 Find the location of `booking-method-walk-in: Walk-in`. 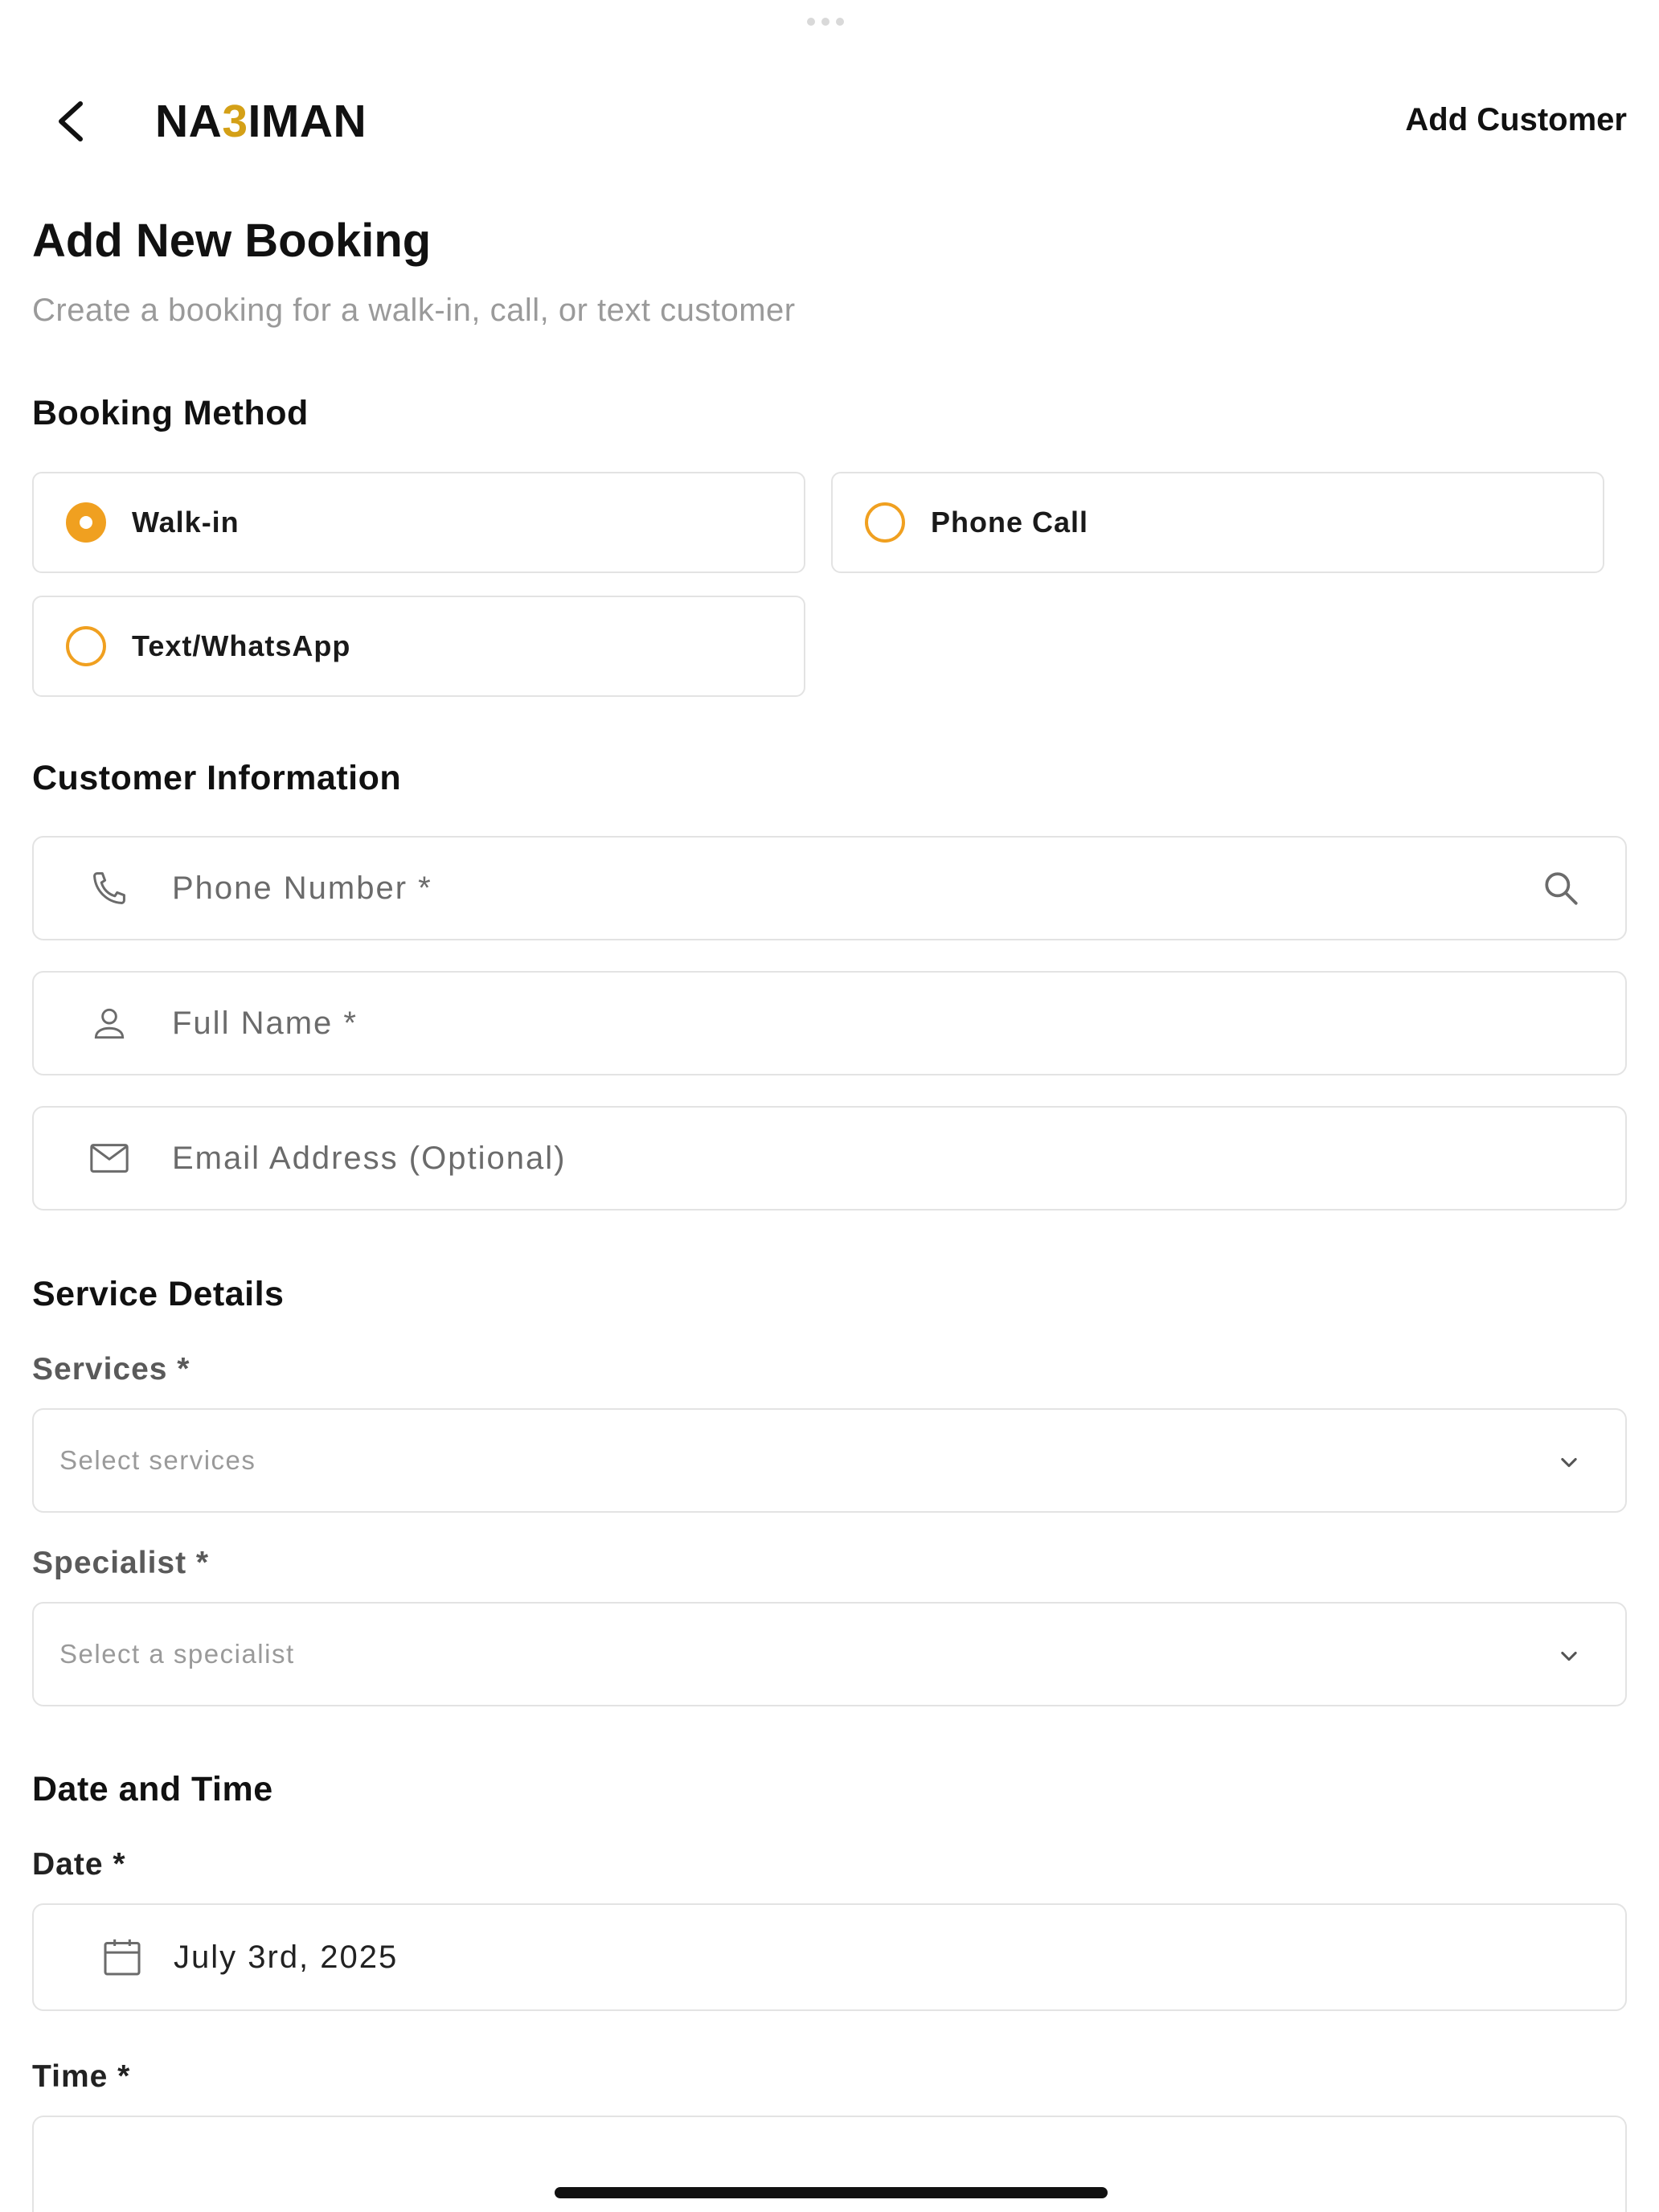

booking-method-walk-in: Walk-in is located at coordinates (418, 522).